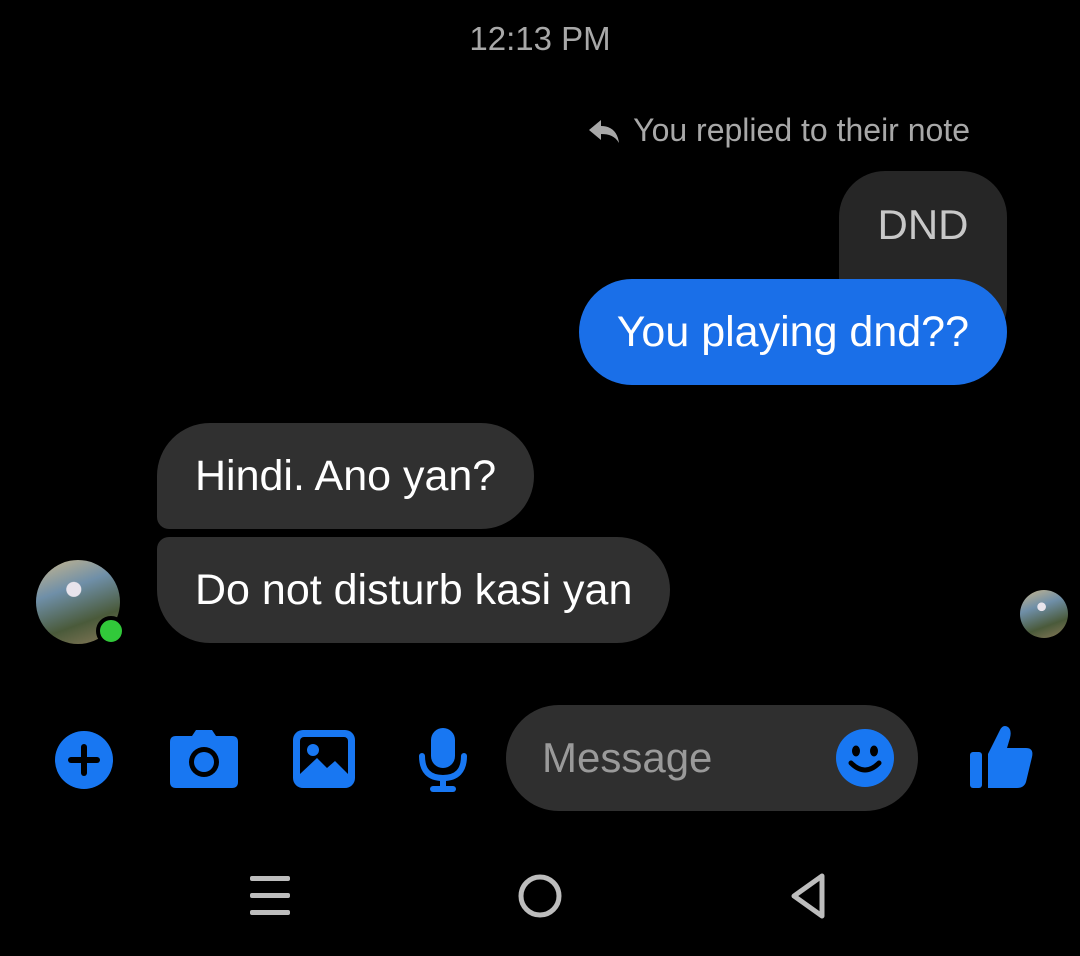  I want to click on received-message-bubble: Hindi. Ano yan?, so click(346, 476).